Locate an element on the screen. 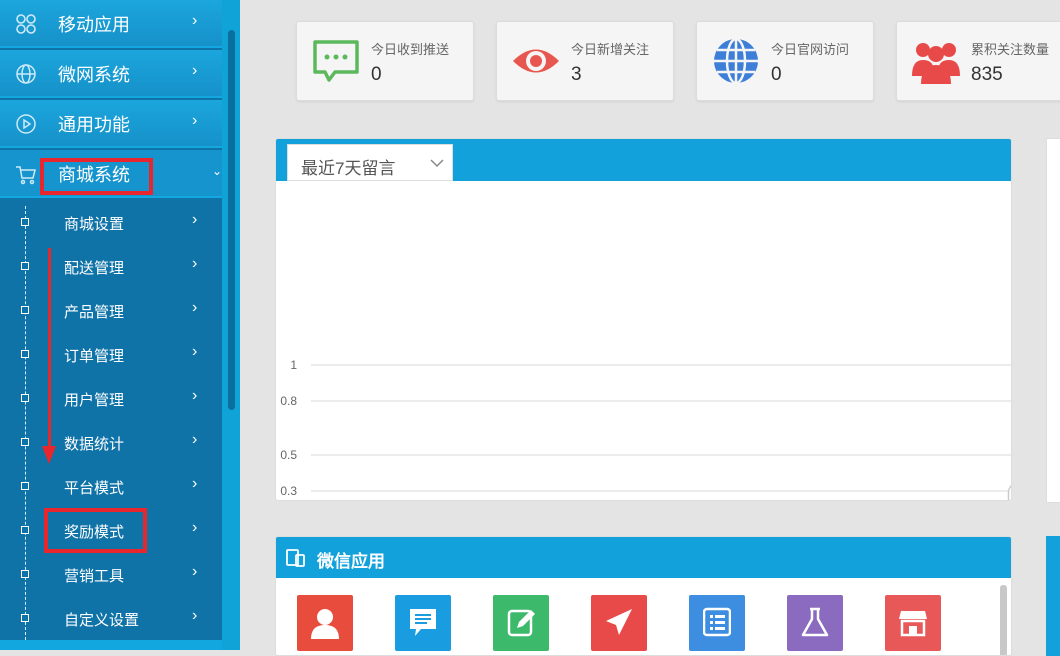  store-icon is located at coordinates (913, 624).